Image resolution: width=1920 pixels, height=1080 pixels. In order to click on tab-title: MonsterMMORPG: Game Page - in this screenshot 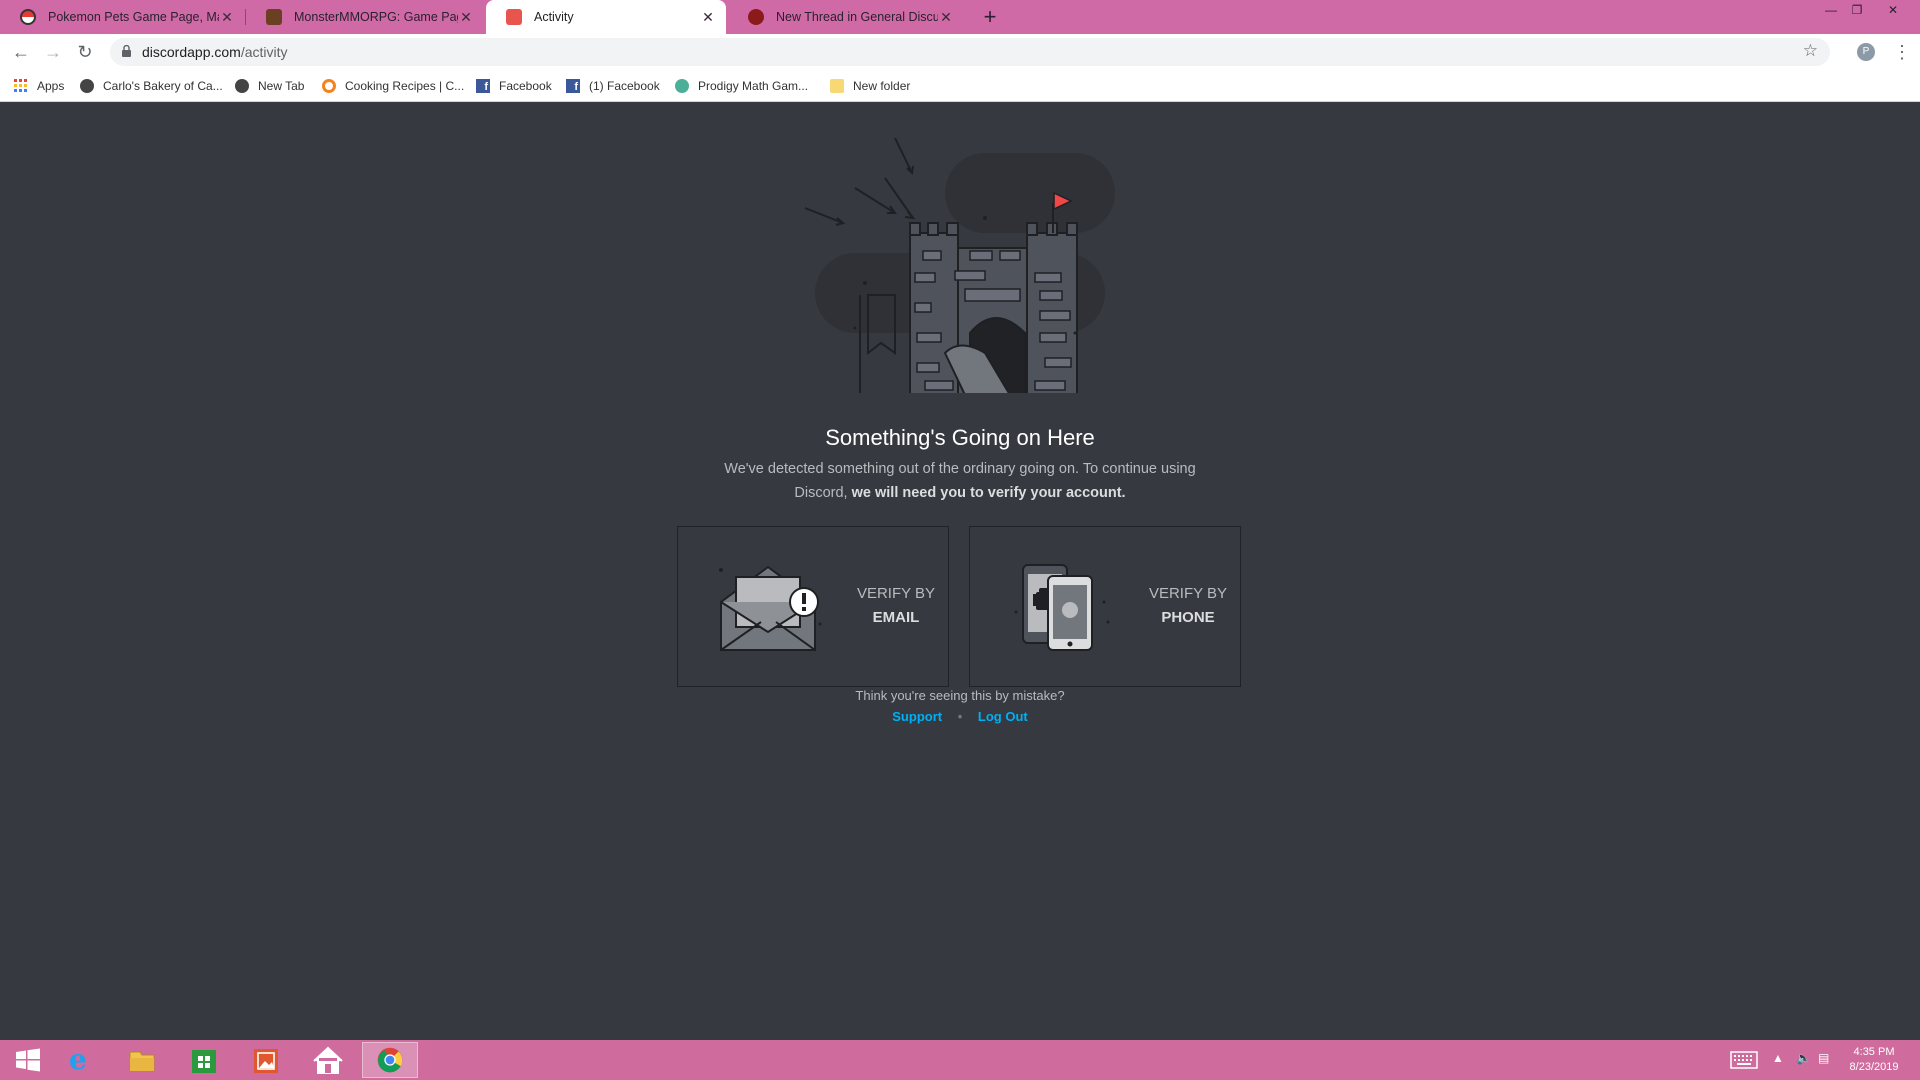, I will do `click(376, 17)`.